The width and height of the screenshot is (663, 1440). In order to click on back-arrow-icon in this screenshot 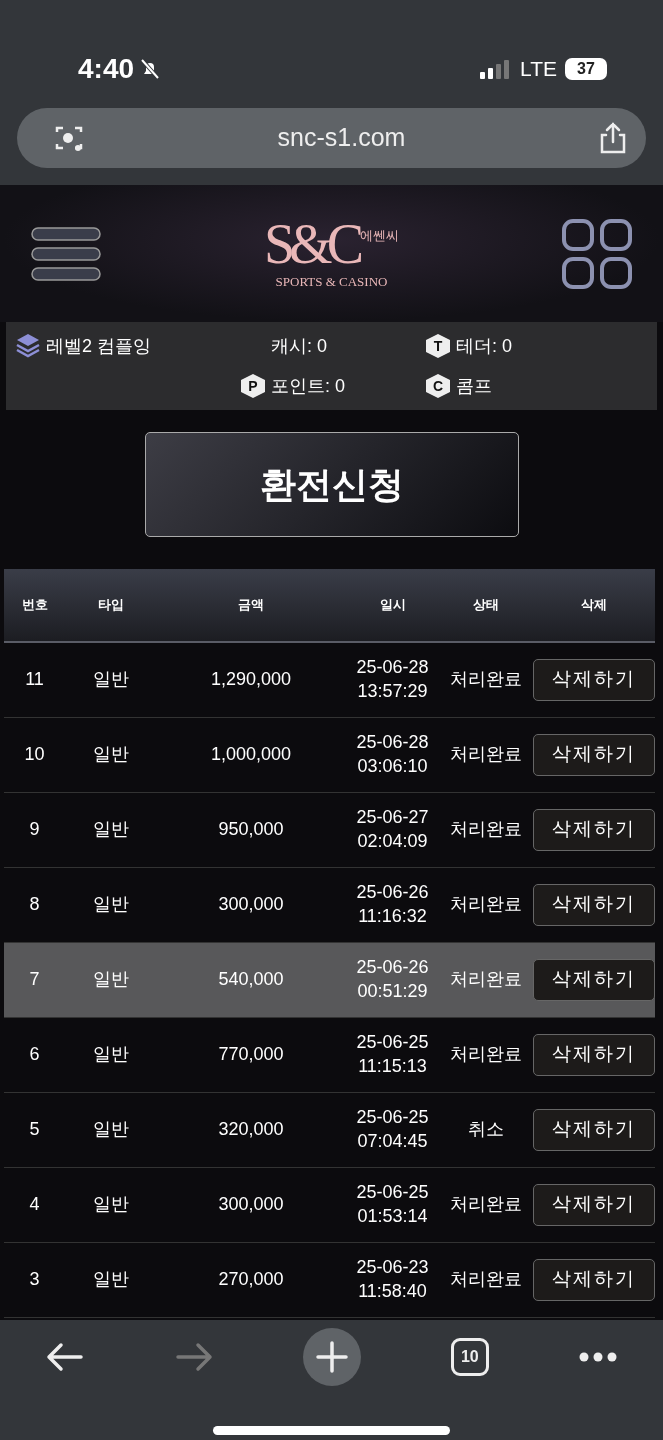, I will do `click(64, 1356)`.